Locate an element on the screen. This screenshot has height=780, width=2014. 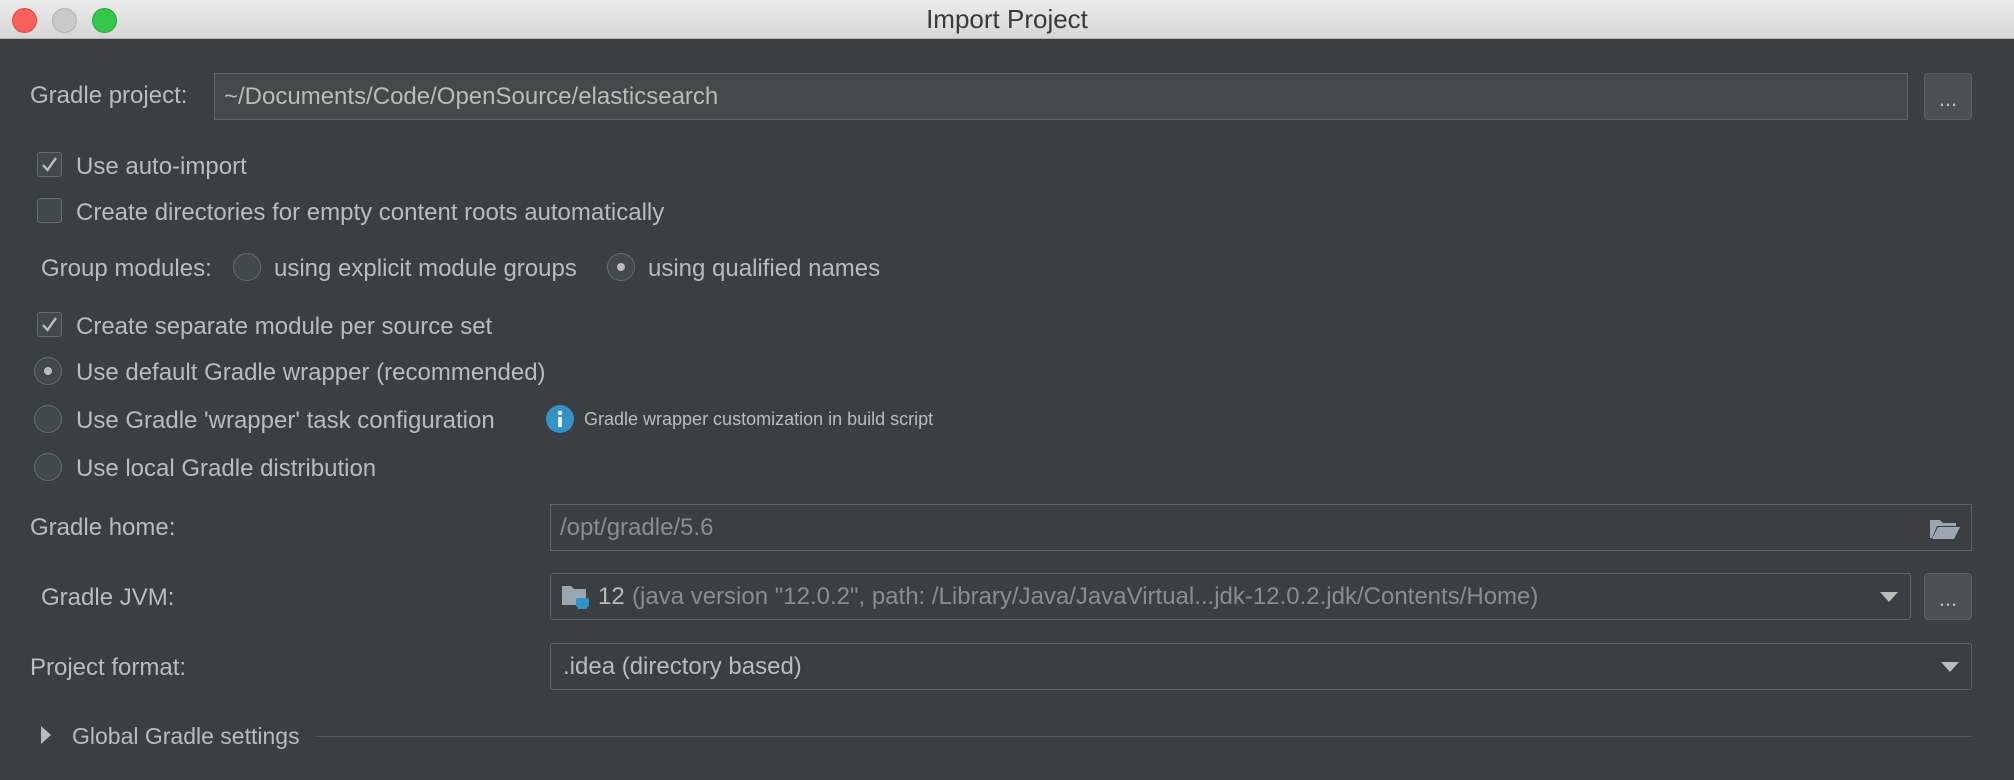
gradle-home-value: /opt/gradle/5.6 is located at coordinates (637, 527).